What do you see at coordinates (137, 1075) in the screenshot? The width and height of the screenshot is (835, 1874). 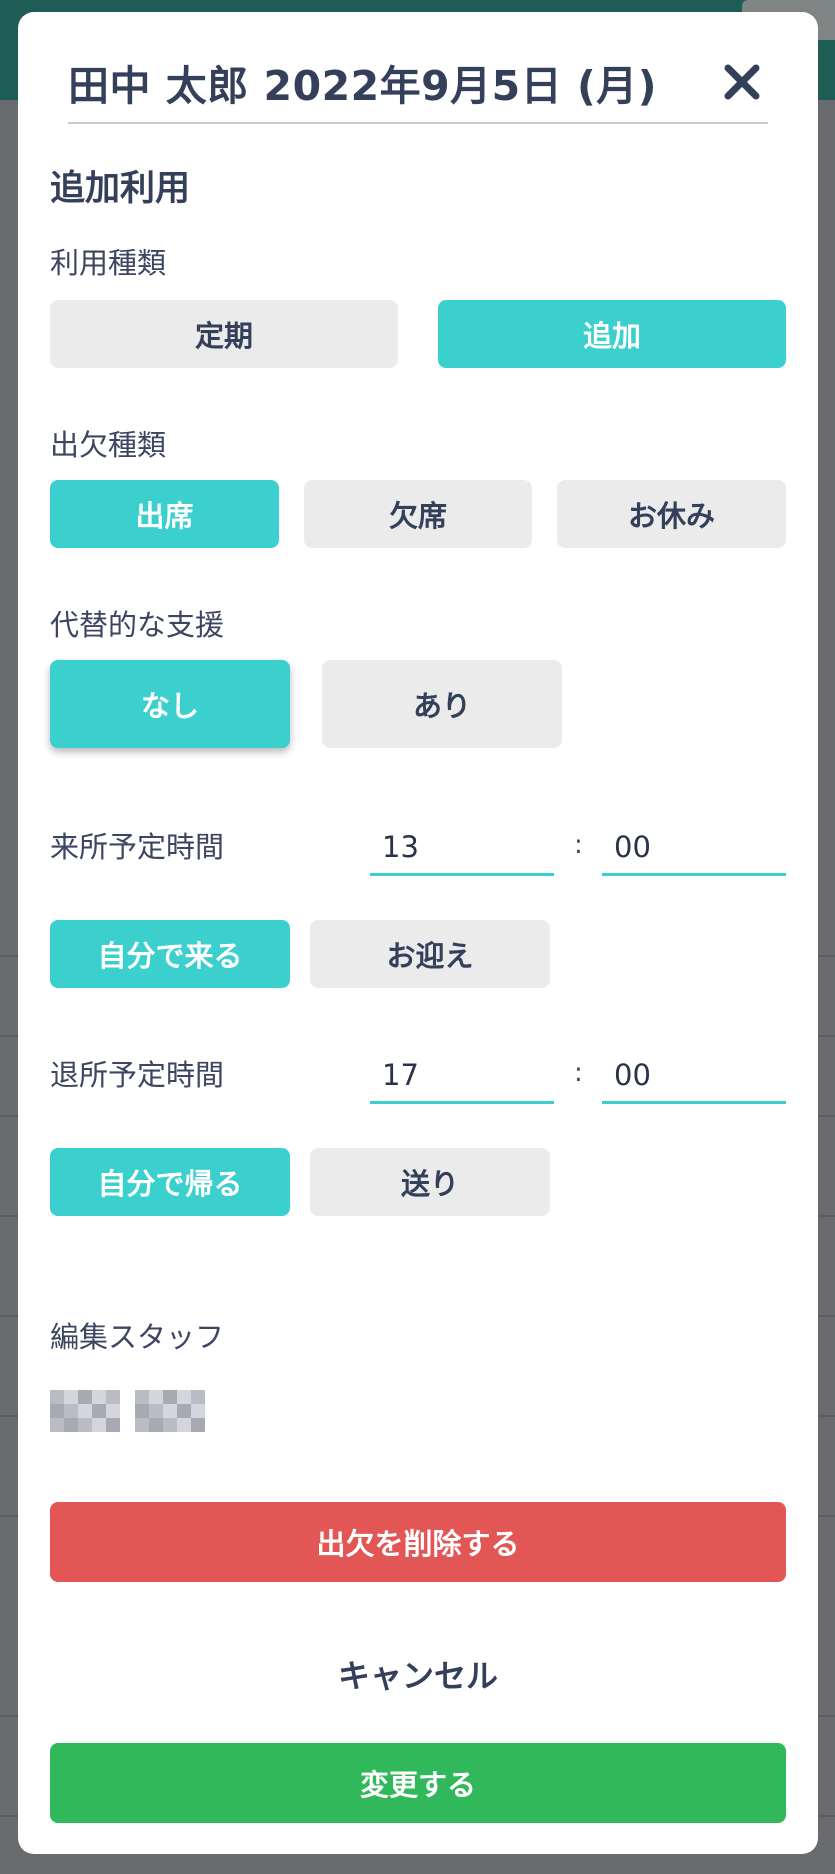 I see `departure-time-label: 退所予定時間` at bounding box center [137, 1075].